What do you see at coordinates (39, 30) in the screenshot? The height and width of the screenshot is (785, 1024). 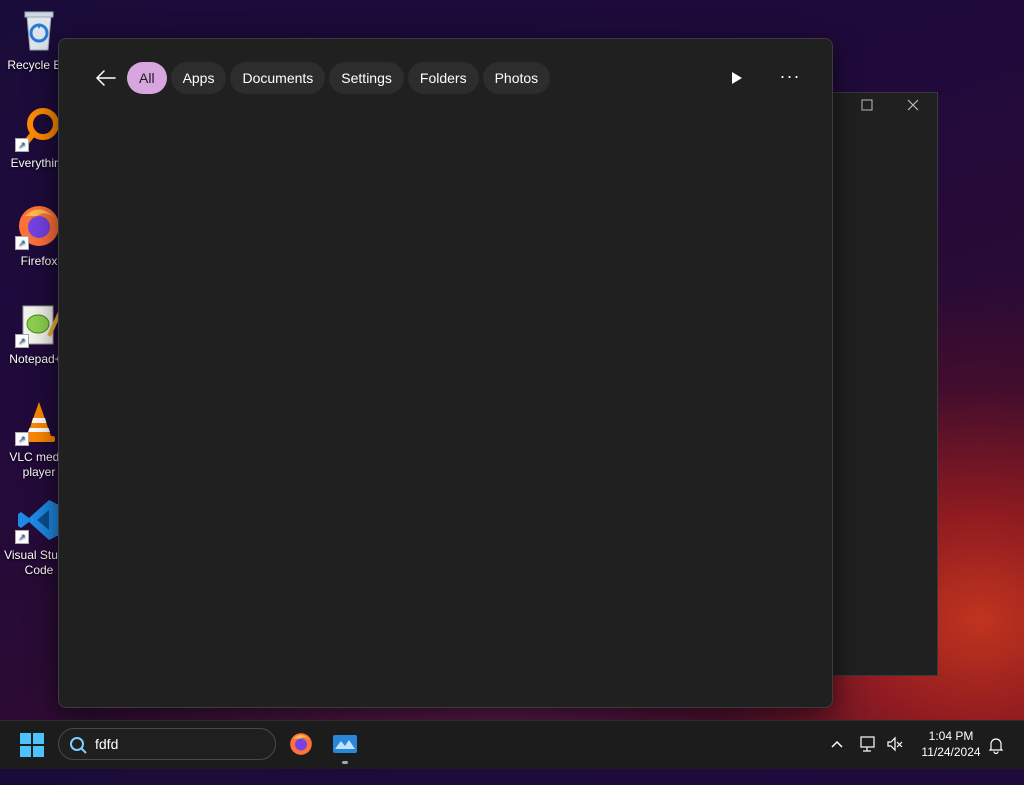 I see `recycle-bin-icon` at bounding box center [39, 30].